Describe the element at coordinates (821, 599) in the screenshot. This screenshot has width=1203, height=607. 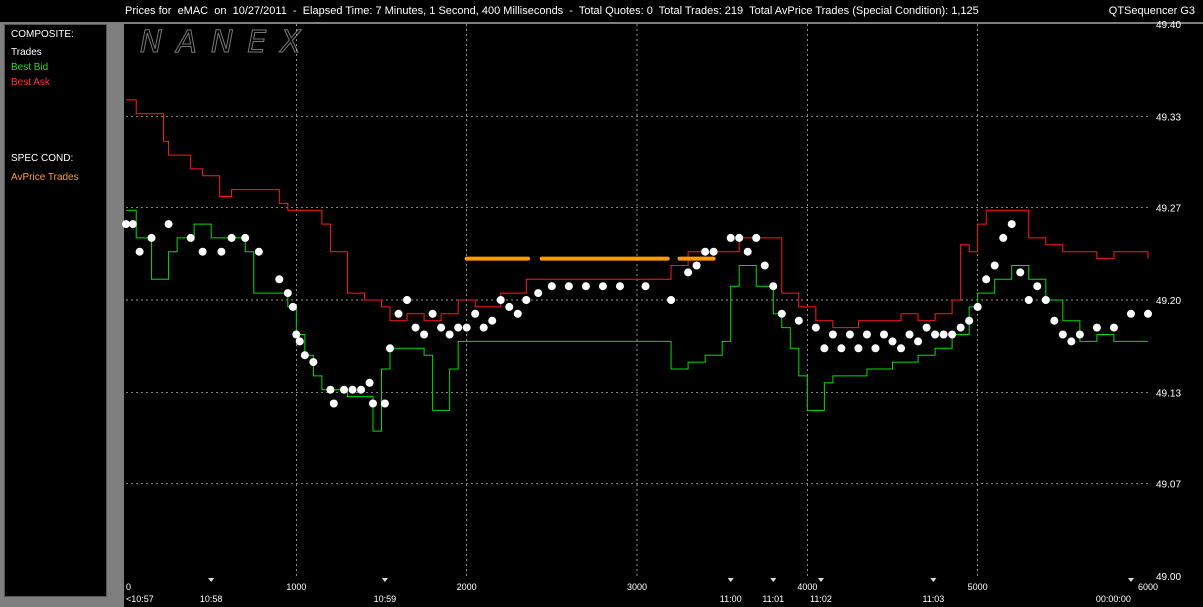
I see `time-tick-label: 11:02` at that location.